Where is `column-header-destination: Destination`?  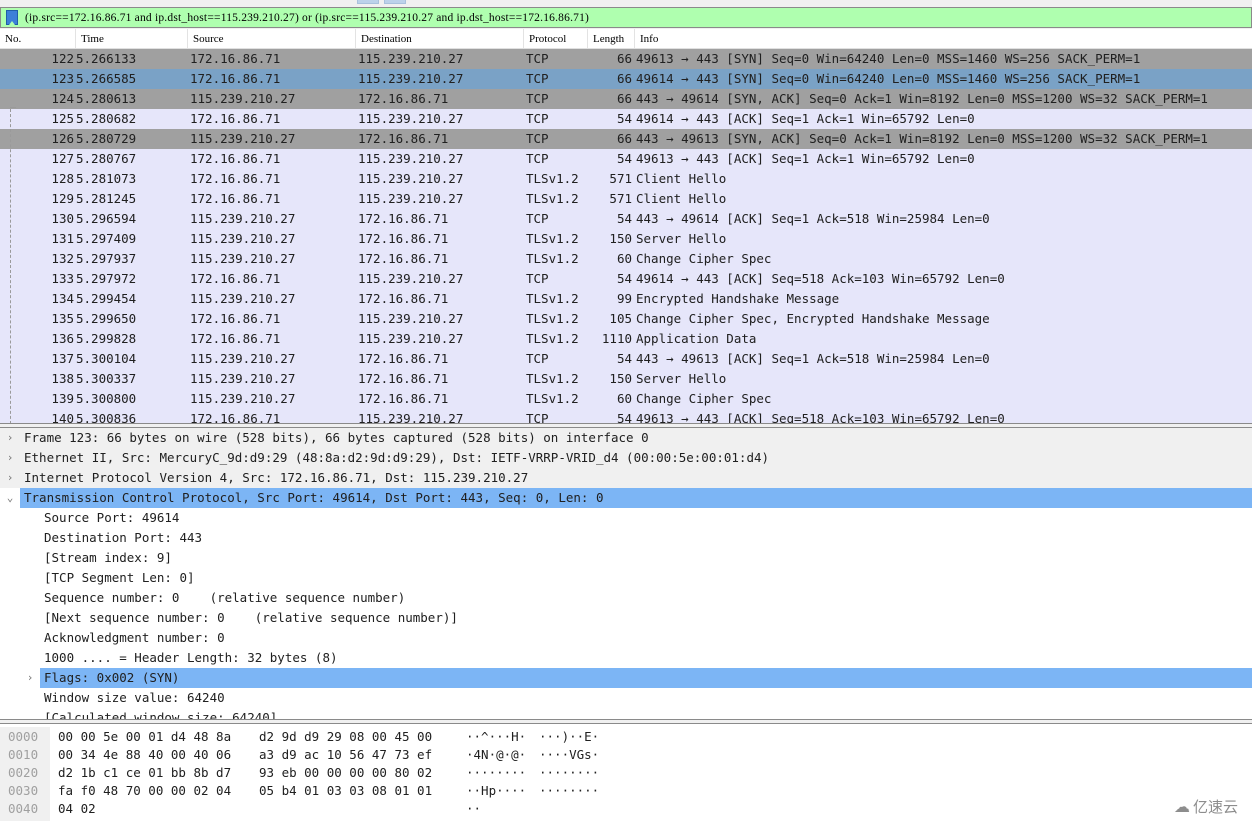 column-header-destination: Destination is located at coordinates (440, 38).